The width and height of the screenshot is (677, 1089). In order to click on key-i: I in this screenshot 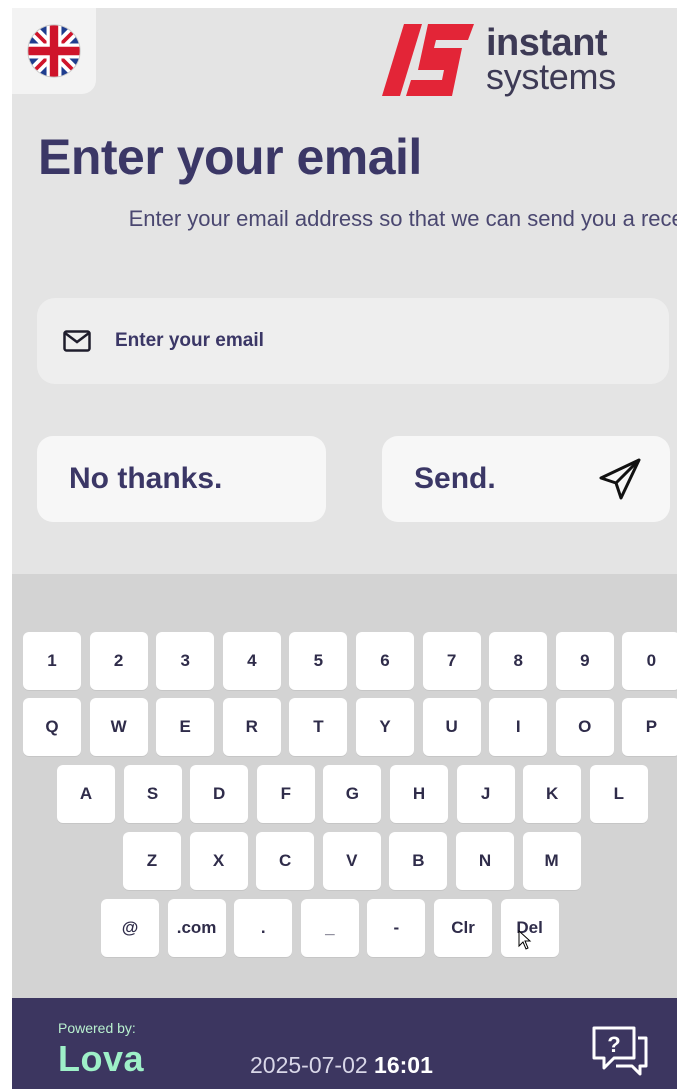, I will do `click(518, 727)`.